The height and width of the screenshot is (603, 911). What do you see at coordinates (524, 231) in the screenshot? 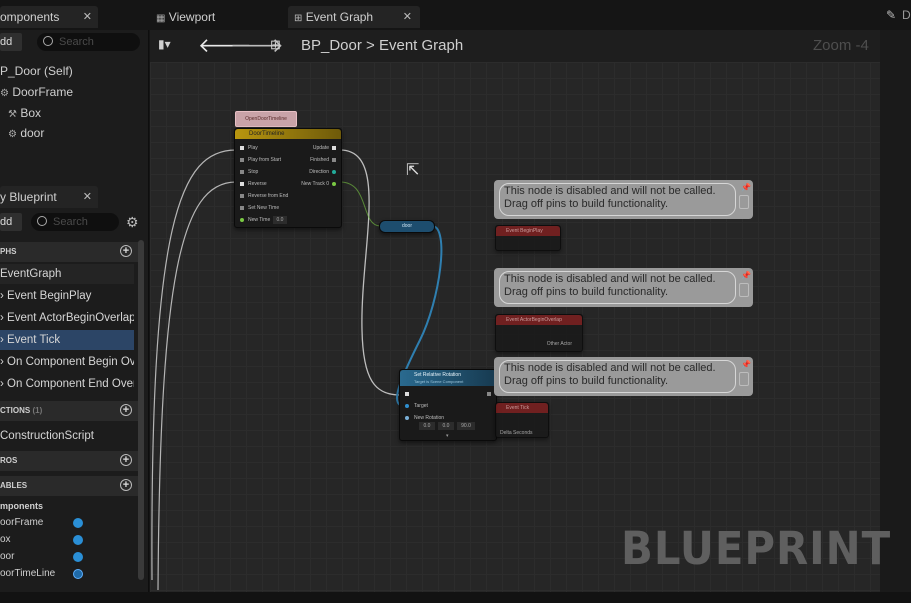
I see `node-title: Event BeginPlay` at bounding box center [524, 231].